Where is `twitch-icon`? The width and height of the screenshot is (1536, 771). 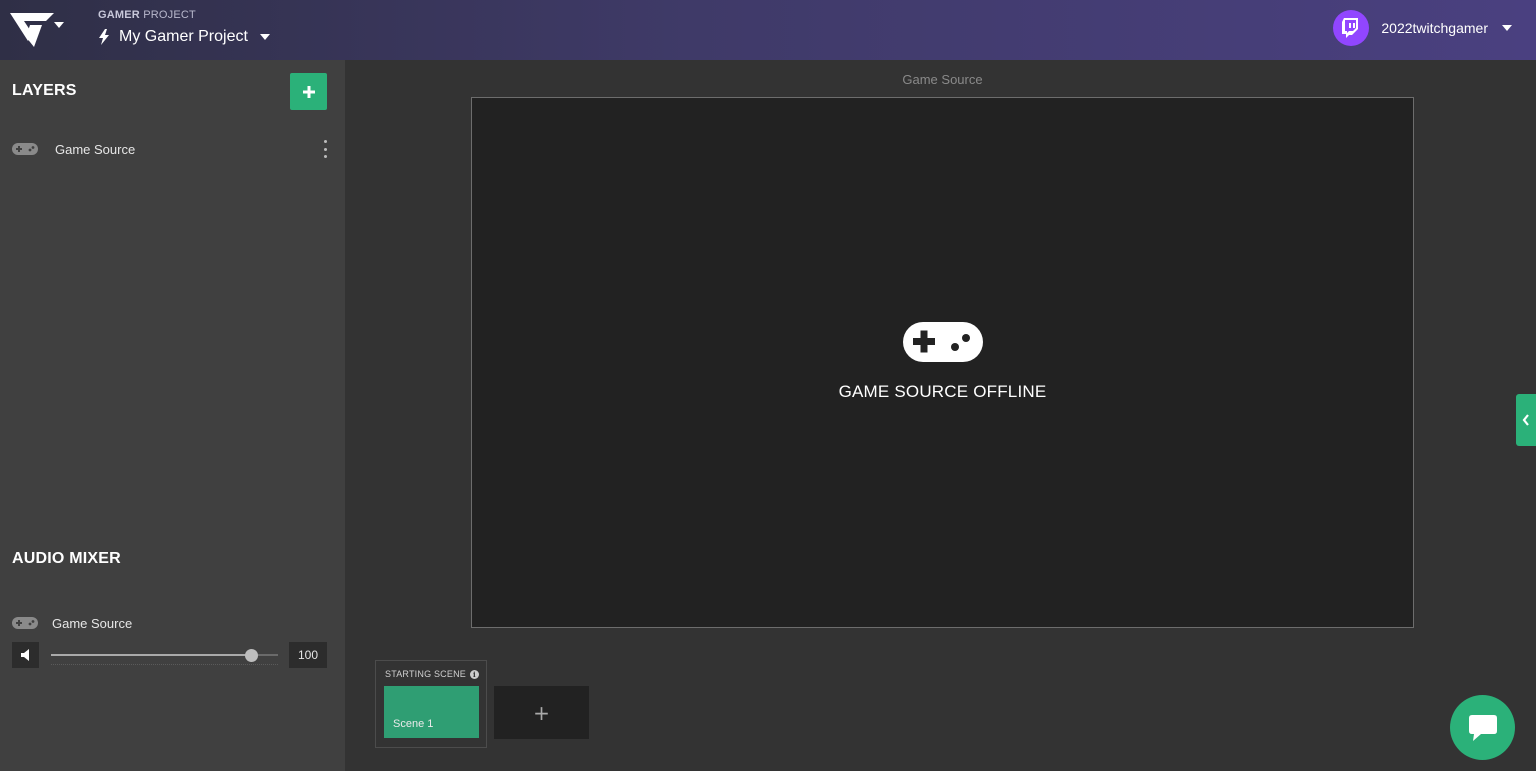
twitch-icon is located at coordinates (1350, 28).